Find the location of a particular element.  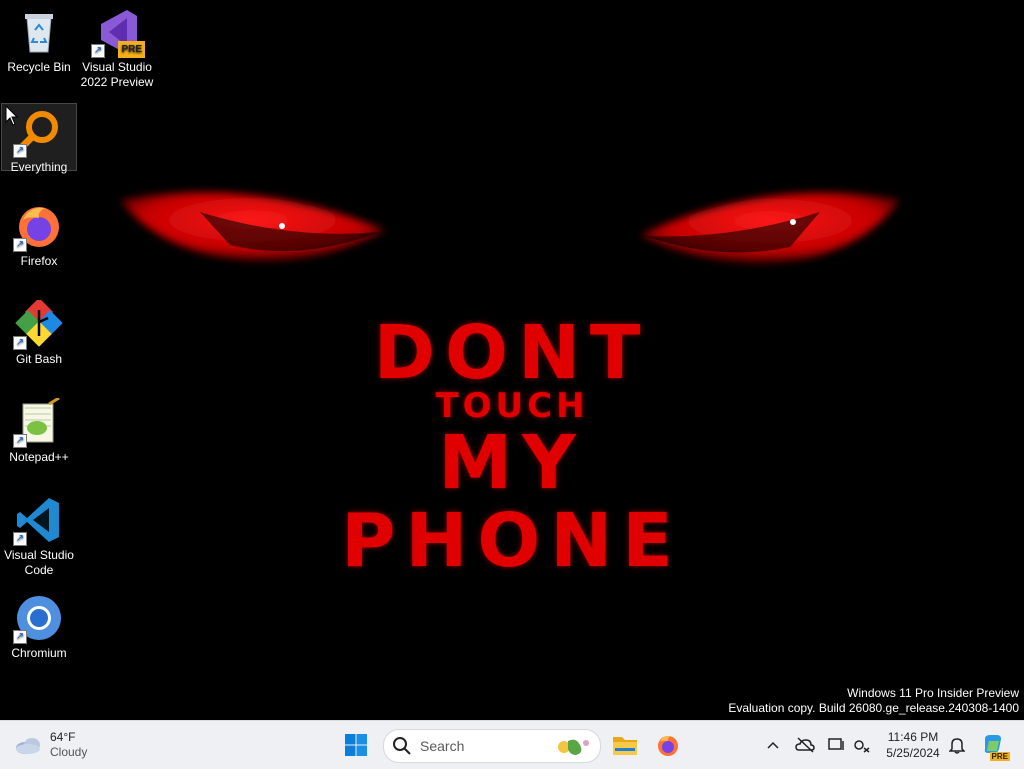

desktop-icon-label: Firefox is located at coordinates (39, 261).